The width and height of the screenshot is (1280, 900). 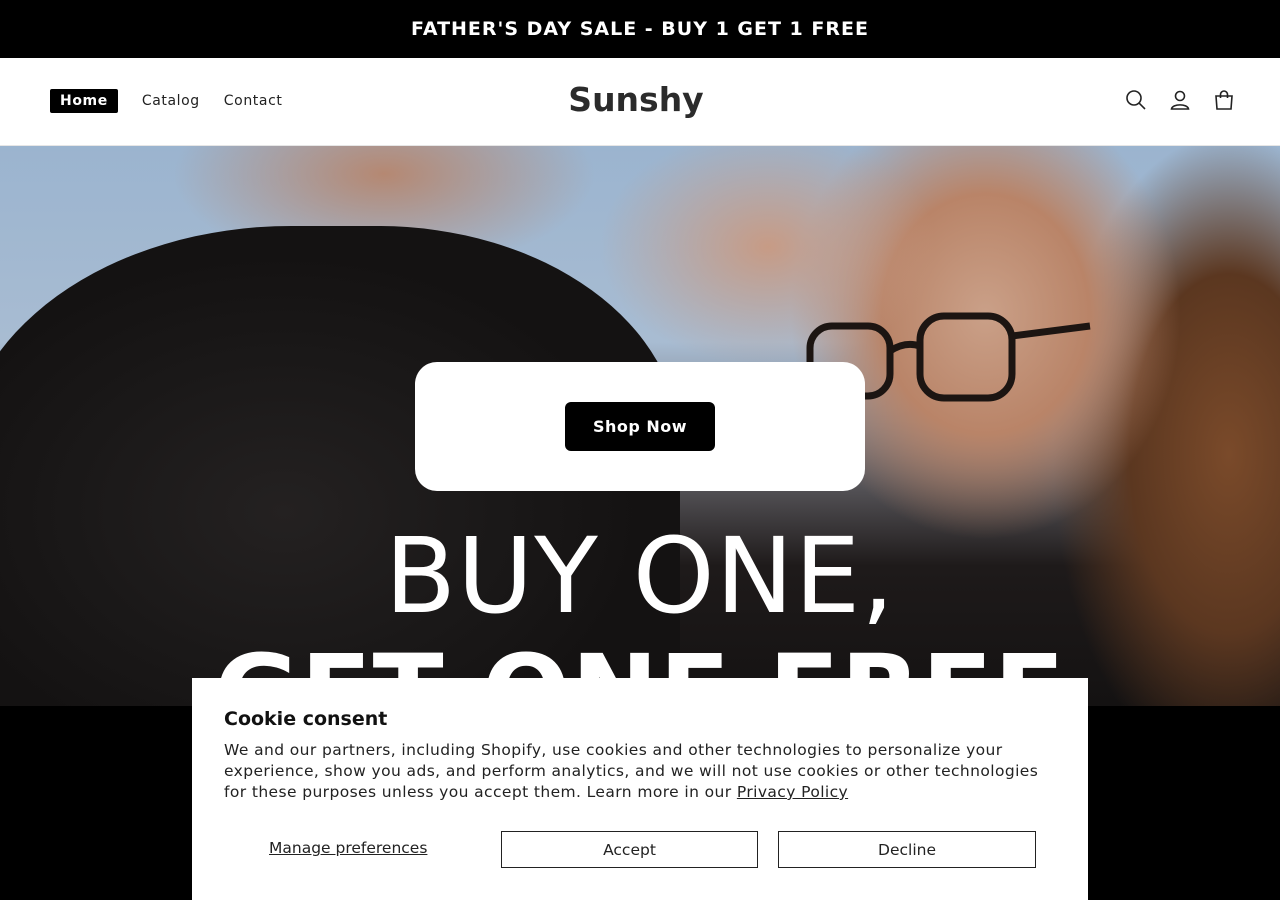 What do you see at coordinates (1136, 100) in the screenshot?
I see `search-icon` at bounding box center [1136, 100].